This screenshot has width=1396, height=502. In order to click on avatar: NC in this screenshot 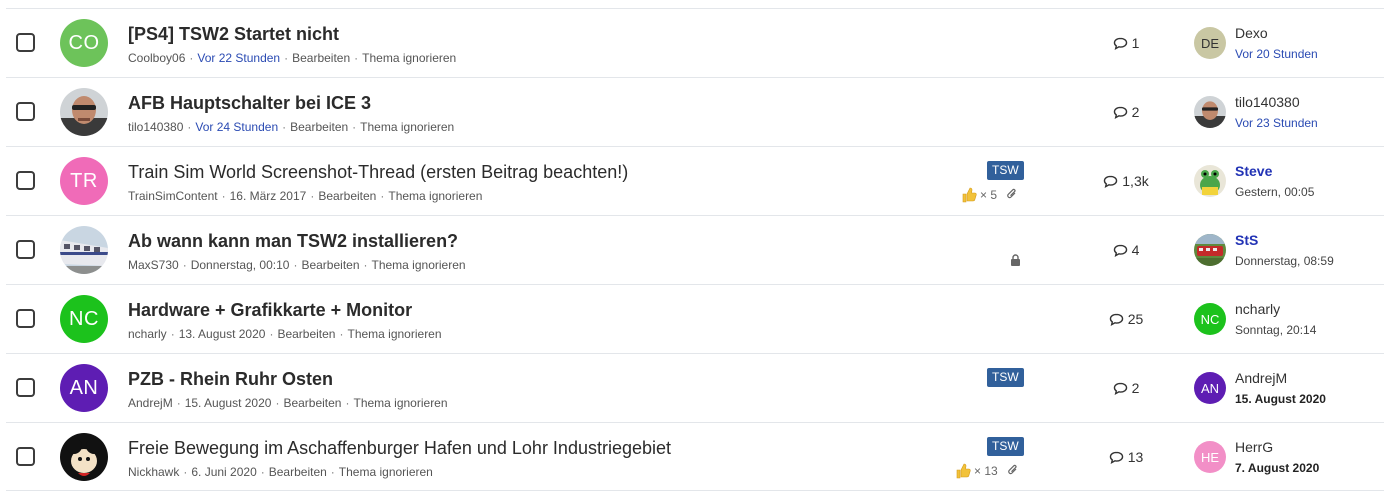, I will do `click(84, 319)`.